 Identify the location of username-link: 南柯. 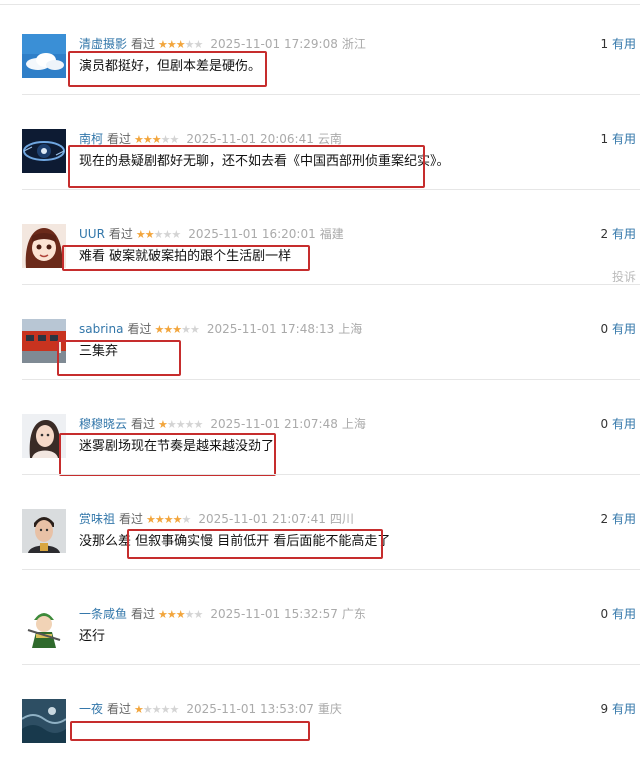
(91, 139).